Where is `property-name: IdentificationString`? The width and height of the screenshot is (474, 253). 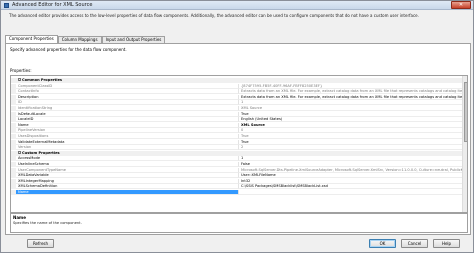 property-name: IdentificationString is located at coordinates (127, 109).